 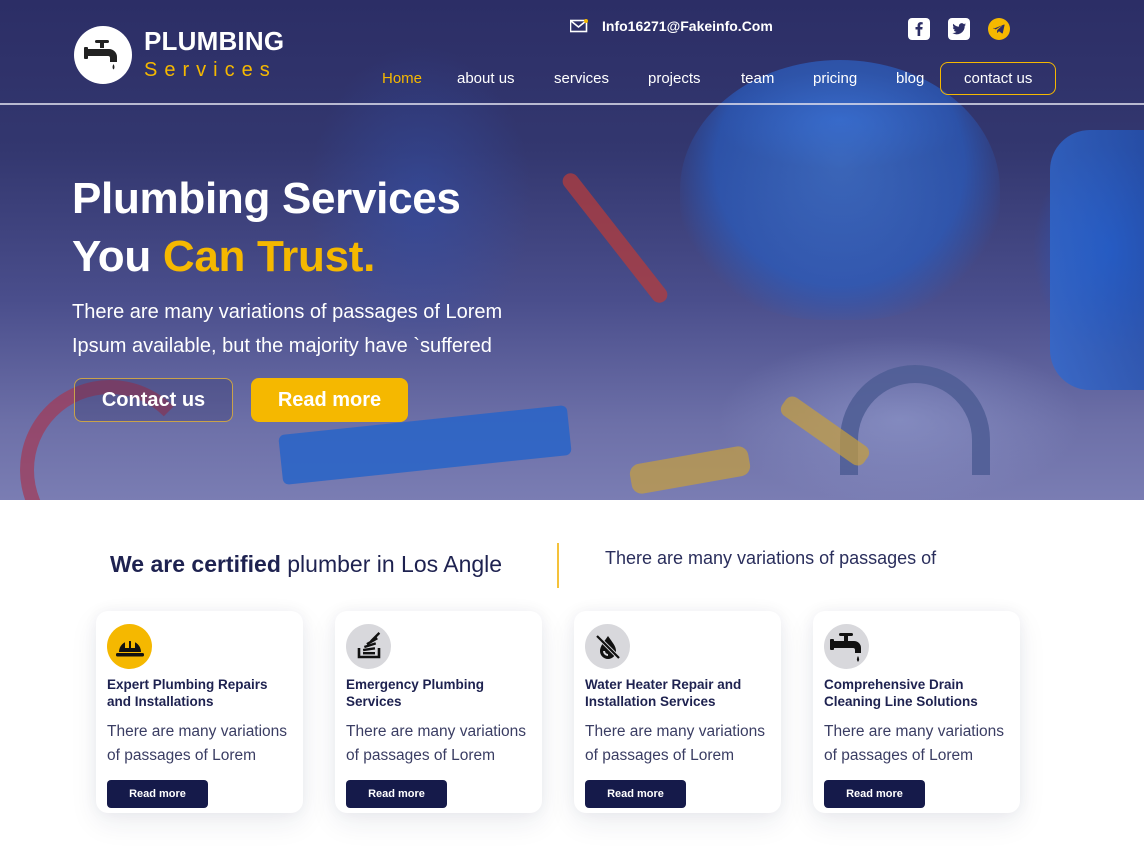 I want to click on nav-about-us: about us, so click(x=505, y=78).